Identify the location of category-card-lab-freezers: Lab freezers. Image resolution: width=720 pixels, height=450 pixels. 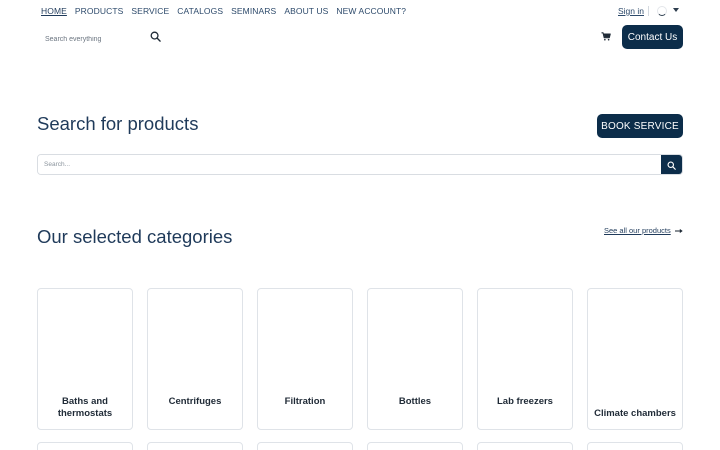
(525, 359).